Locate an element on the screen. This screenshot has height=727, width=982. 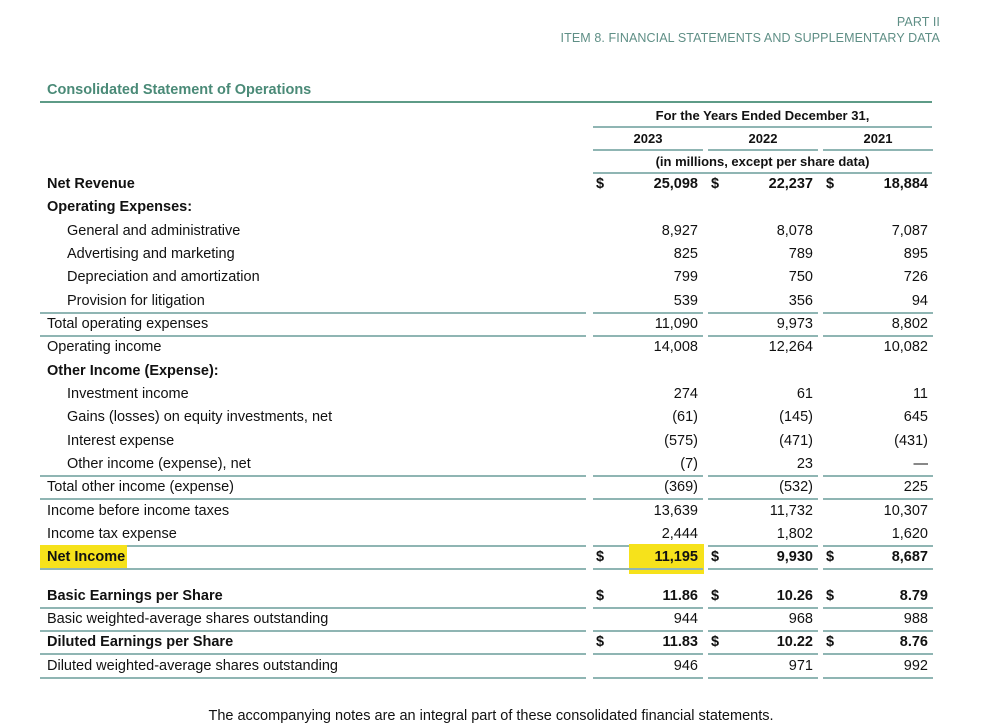
value-2023: 944 is located at coordinates (685, 619).